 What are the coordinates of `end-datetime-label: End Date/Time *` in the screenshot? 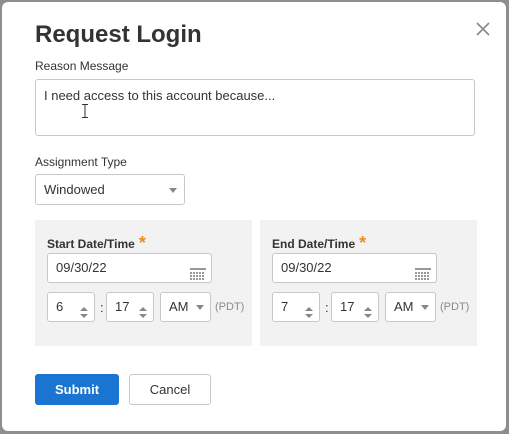 It's located at (319, 242).